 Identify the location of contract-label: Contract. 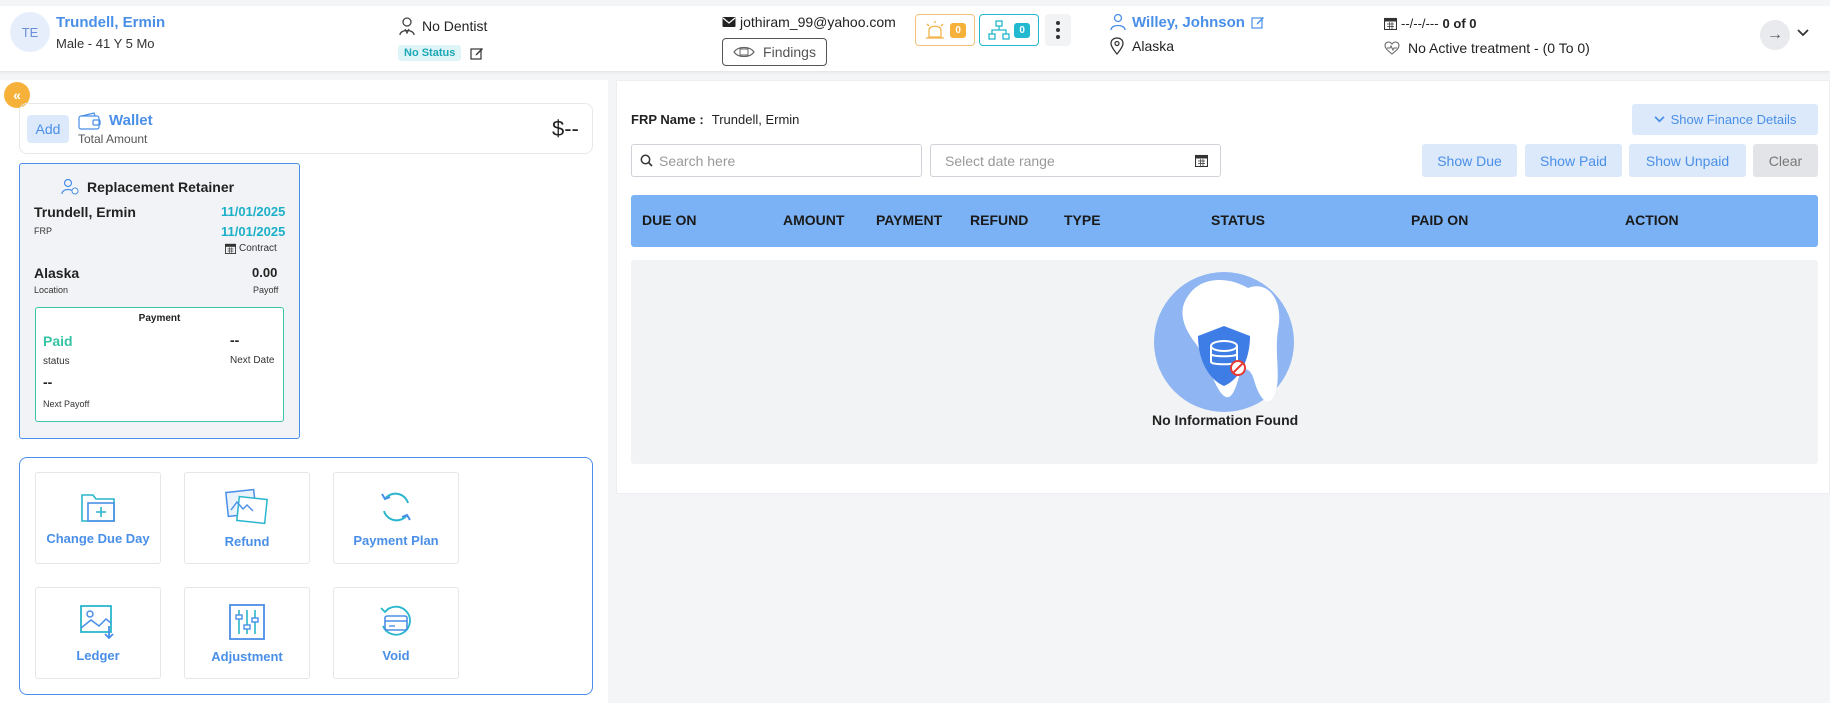
(251, 248).